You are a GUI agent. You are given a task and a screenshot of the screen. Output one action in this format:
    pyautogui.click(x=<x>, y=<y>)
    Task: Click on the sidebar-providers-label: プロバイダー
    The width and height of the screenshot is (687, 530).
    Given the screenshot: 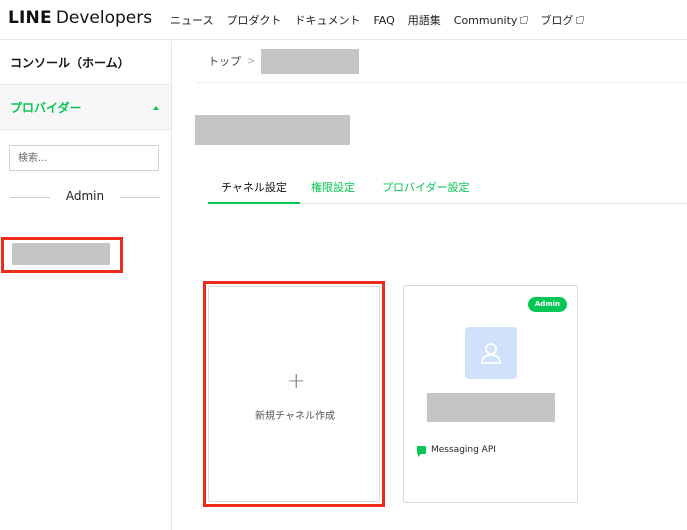 What is the action you would take?
    pyautogui.click(x=46, y=108)
    